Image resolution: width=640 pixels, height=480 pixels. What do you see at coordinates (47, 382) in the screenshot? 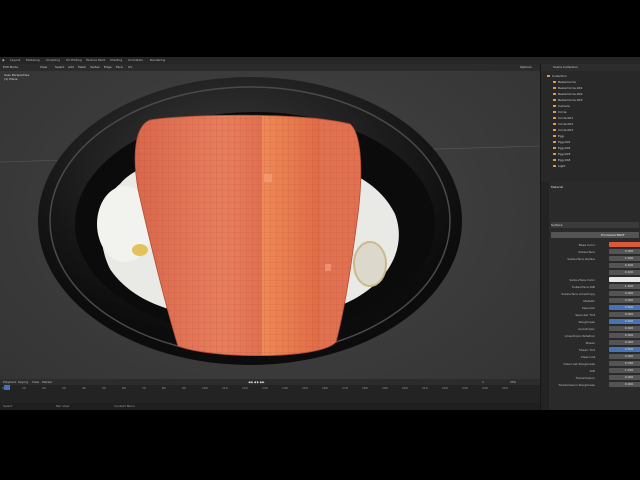
I see `timeline-menu-item: Marker` at bounding box center [47, 382].